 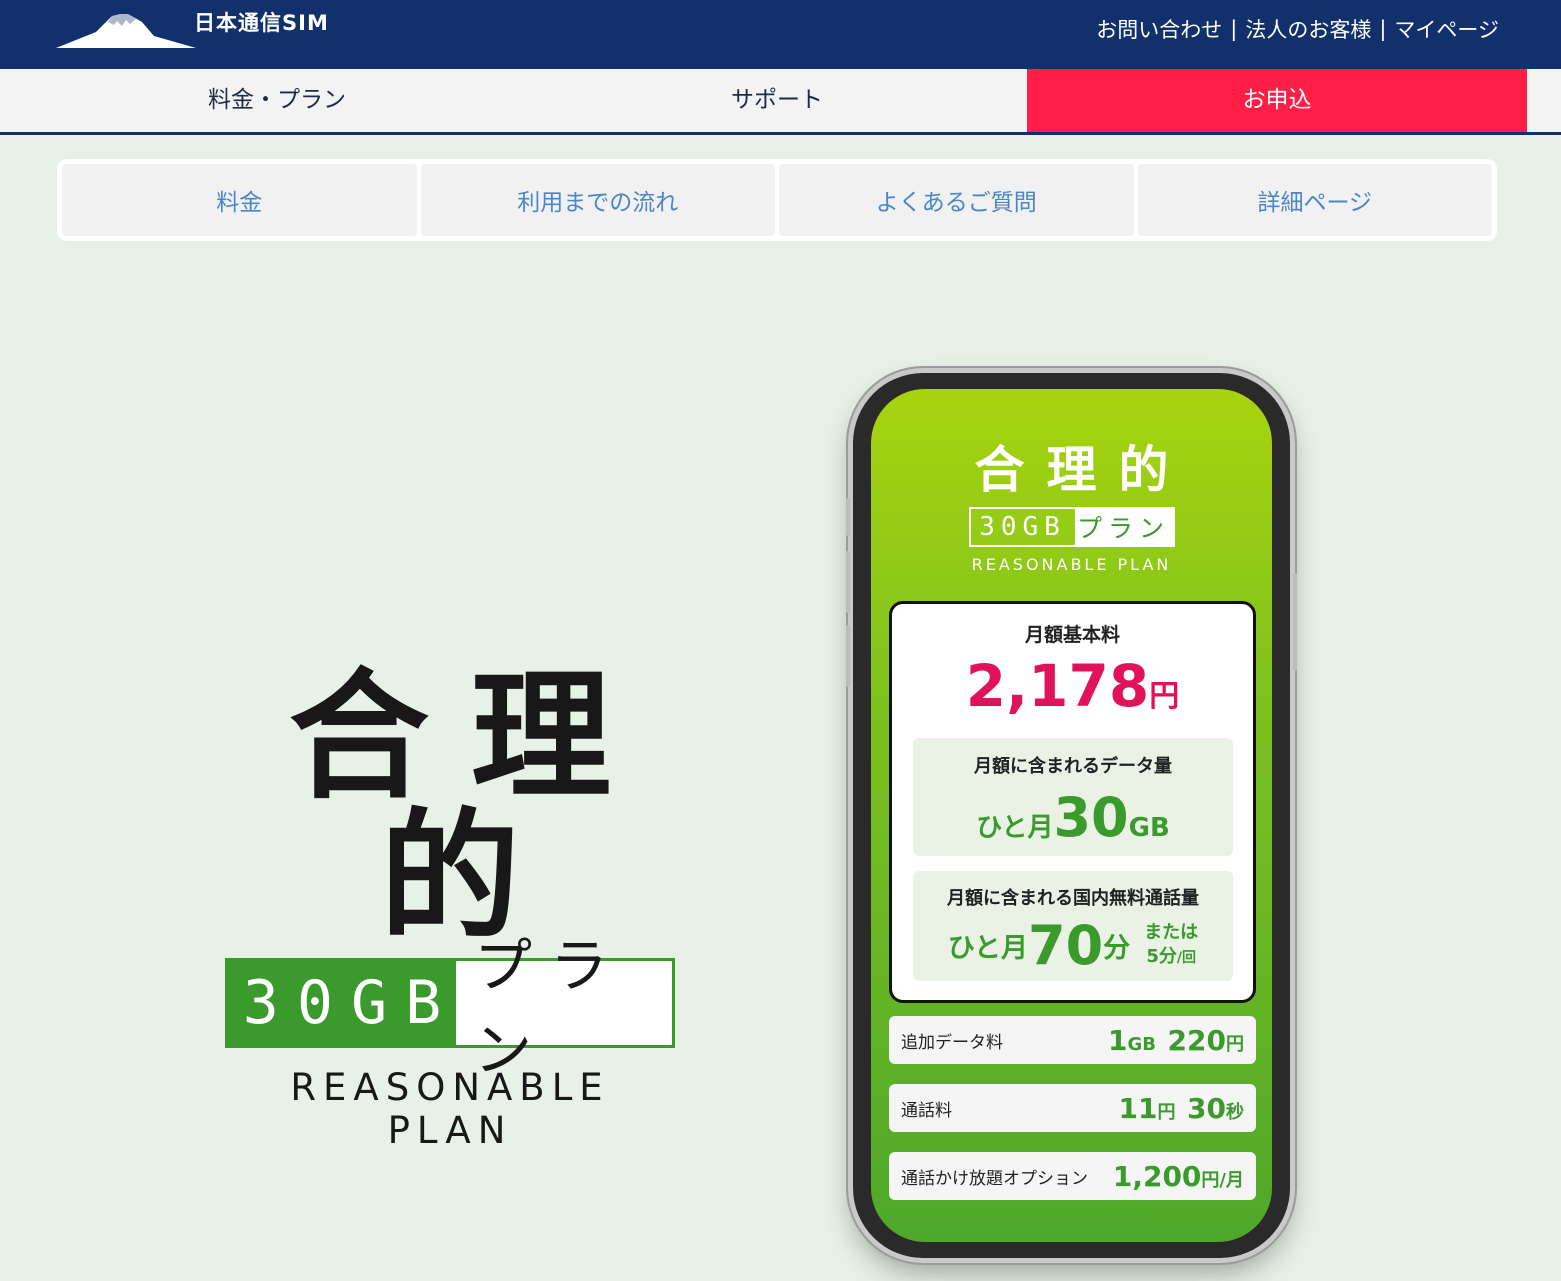 I want to click on hero-title: 合理的 30GB プラン REASONABLE PLAN, so click(x=450, y=910).